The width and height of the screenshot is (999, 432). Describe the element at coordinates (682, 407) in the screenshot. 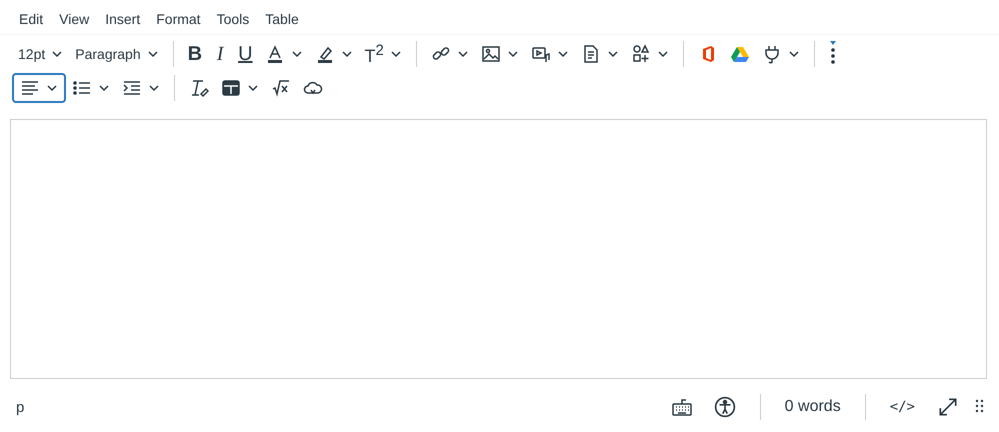

I see `keyboard-icon` at that location.